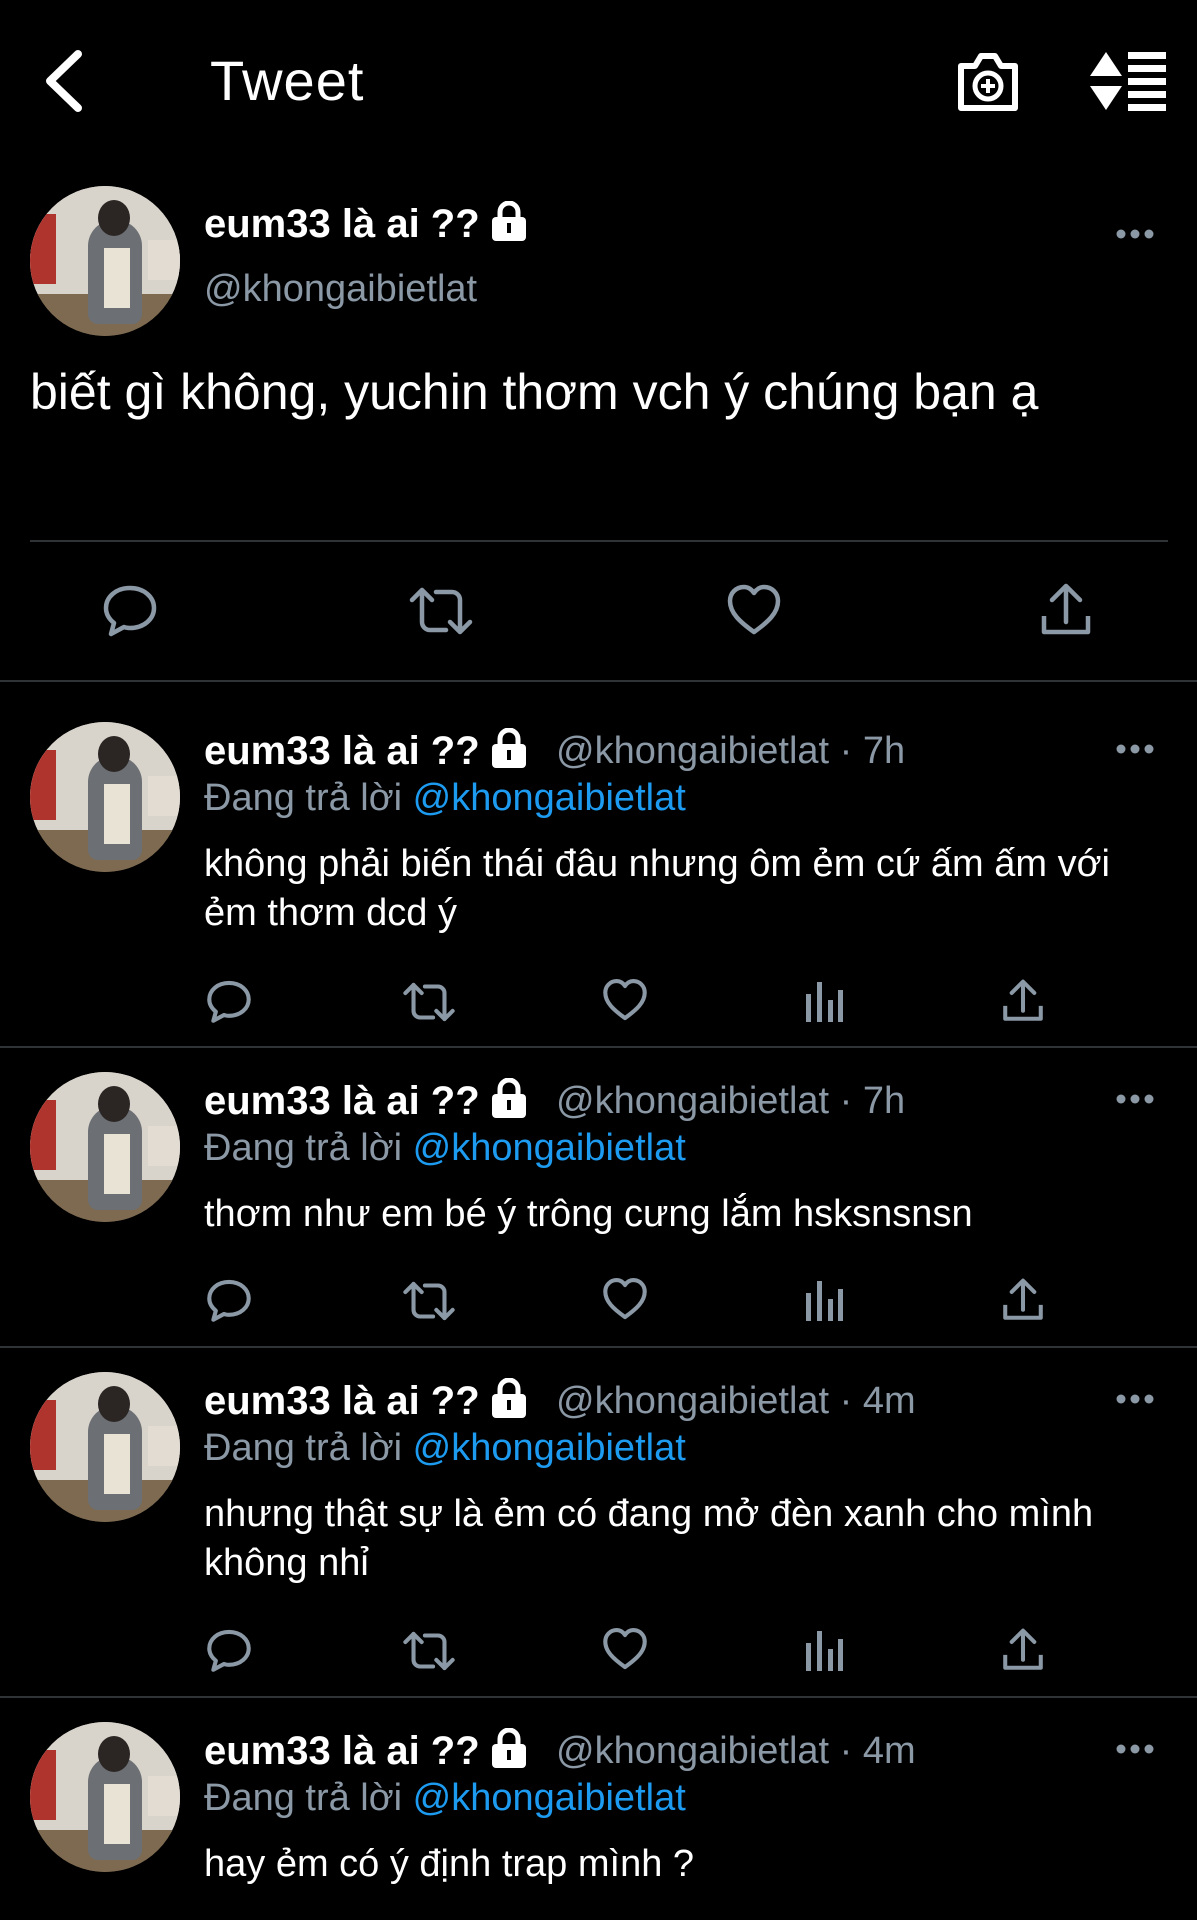 Image resolution: width=1197 pixels, height=1920 pixels. I want to click on back-chevron-icon, so click(66, 81).